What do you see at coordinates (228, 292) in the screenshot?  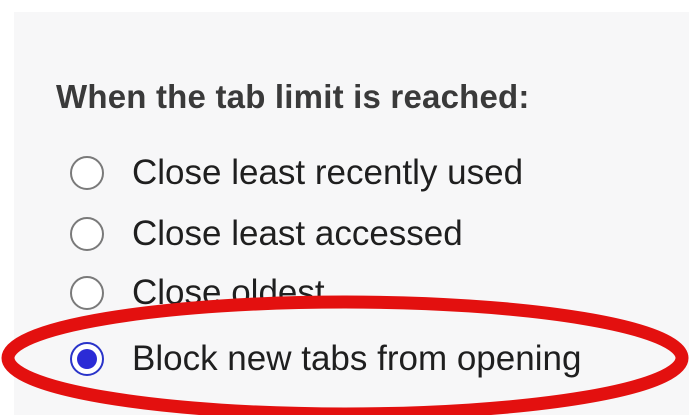 I see `option-label: Close oldest` at bounding box center [228, 292].